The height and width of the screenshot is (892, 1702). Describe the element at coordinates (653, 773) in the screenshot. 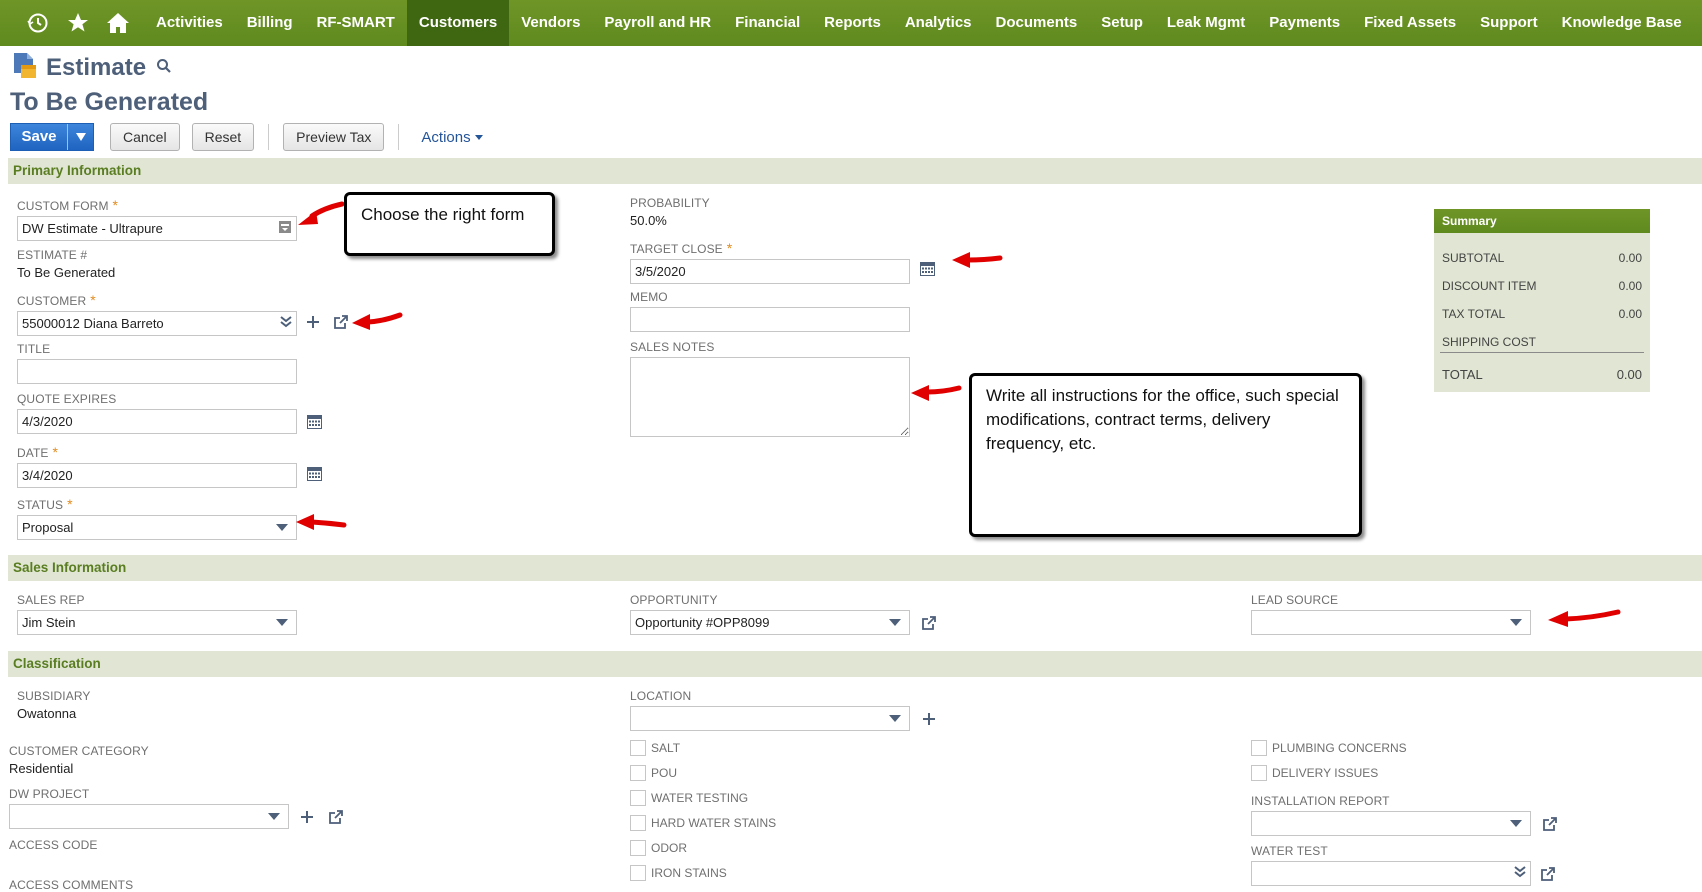

I see `checkbox-pou: POU` at that location.